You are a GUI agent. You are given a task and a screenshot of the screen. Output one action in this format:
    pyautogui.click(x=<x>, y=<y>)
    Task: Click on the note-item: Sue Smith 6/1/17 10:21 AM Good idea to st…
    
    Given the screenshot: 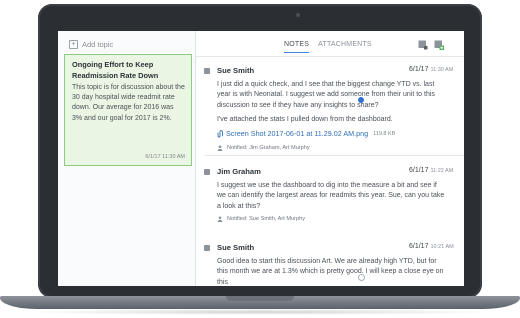 What is the action you would take?
    pyautogui.click(x=330, y=264)
    